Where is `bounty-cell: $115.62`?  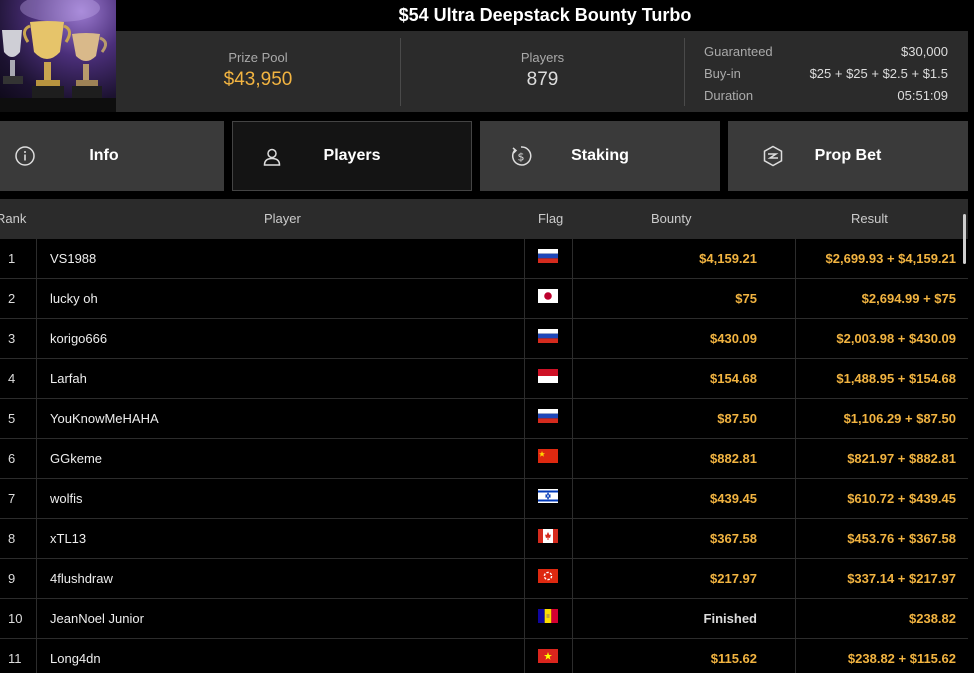
bounty-cell: $115.62 is located at coordinates (685, 656).